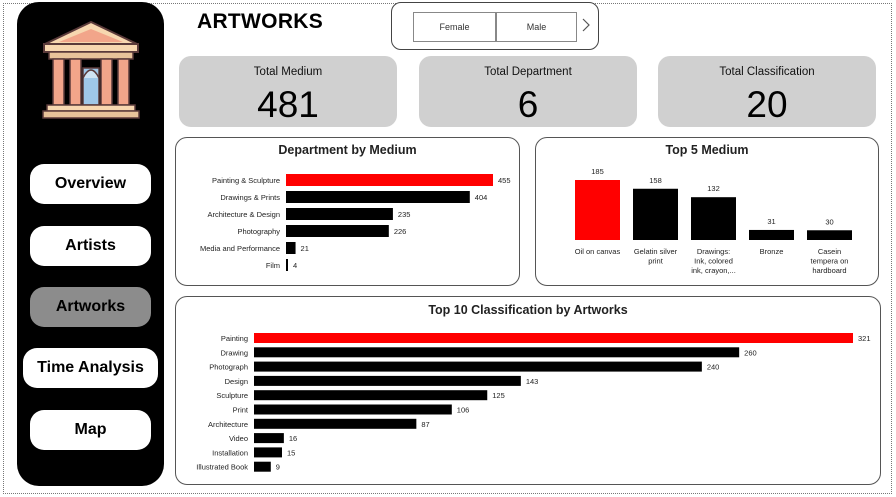  Describe the element at coordinates (713, 251) in the screenshot. I see `category-label: Drawings:` at that location.